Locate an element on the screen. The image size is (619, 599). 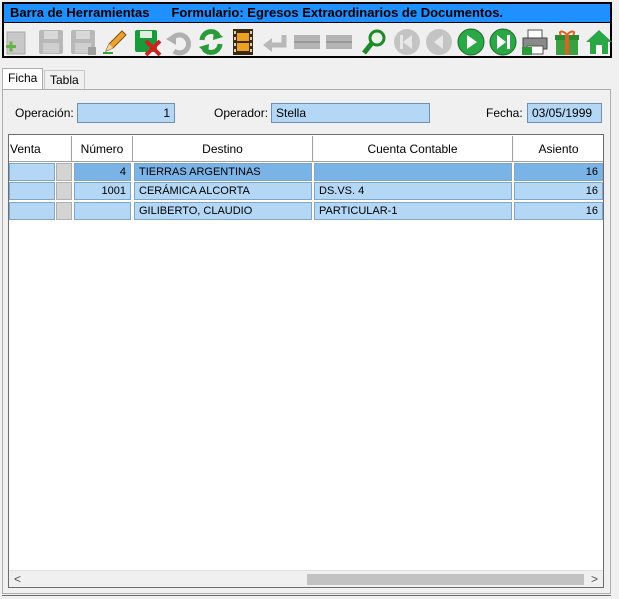
next-record-icon is located at coordinates (471, 42).